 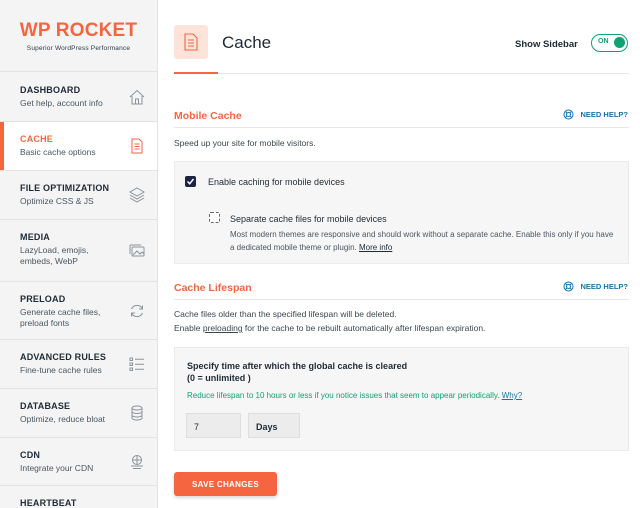 What do you see at coordinates (58, 152) in the screenshot?
I see `sidebar-item-desc: Basic cache options` at bounding box center [58, 152].